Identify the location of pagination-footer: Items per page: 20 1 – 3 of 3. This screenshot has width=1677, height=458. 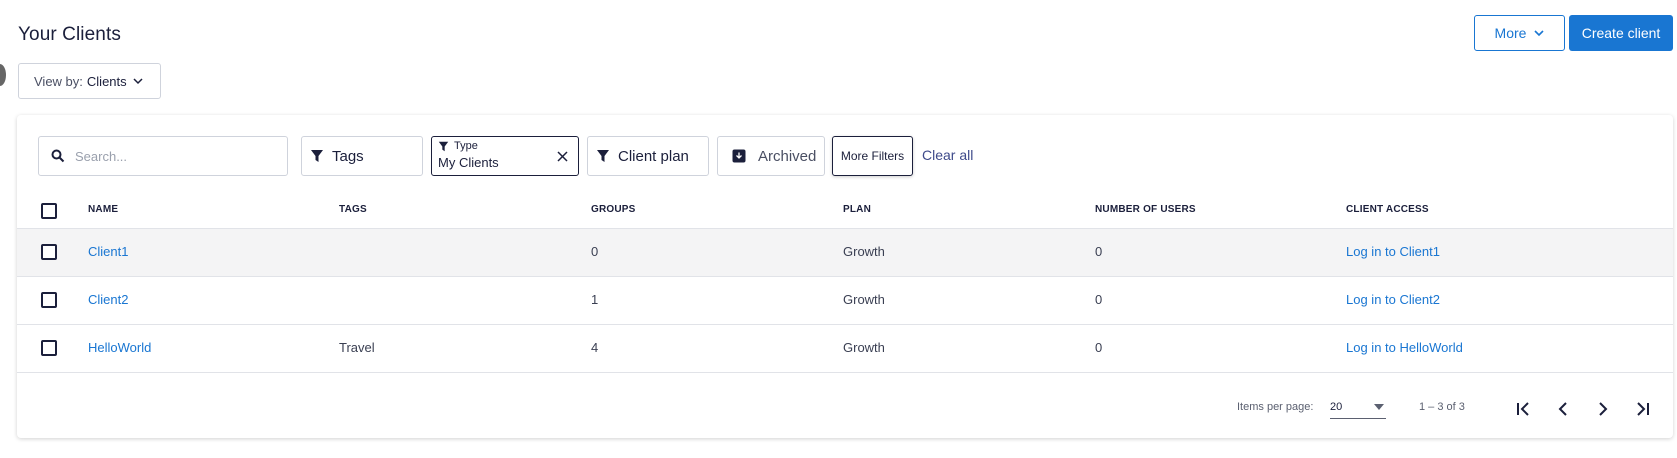
(845, 405).